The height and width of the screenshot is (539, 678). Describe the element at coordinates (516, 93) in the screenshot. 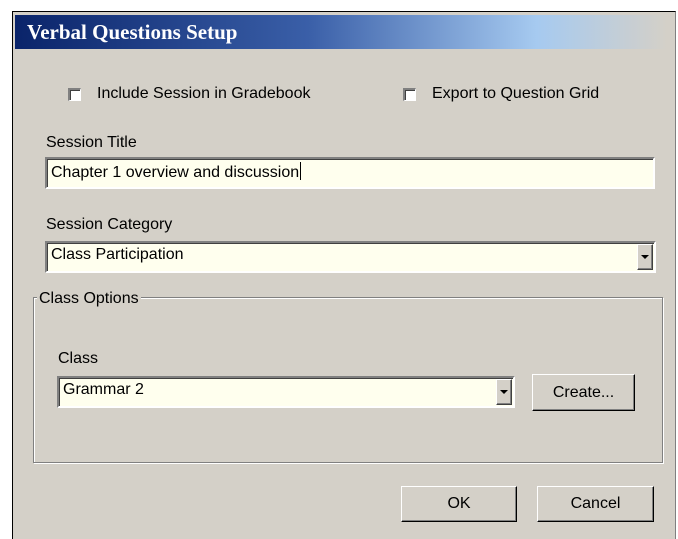

I see `export-question-grid-label: Export to Question Grid` at that location.